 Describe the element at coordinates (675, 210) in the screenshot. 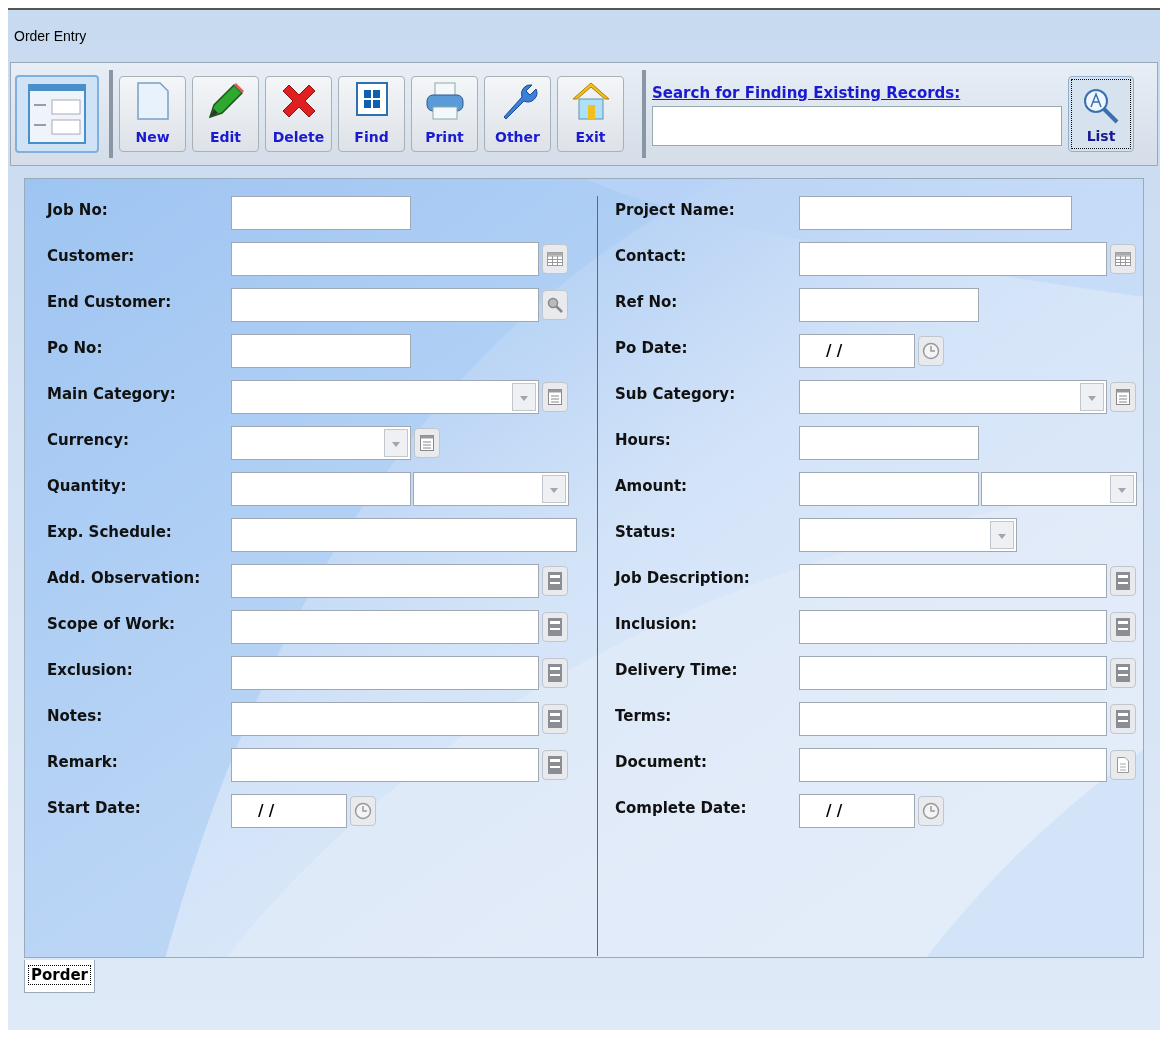

I see `field-label: Project Name:` at that location.